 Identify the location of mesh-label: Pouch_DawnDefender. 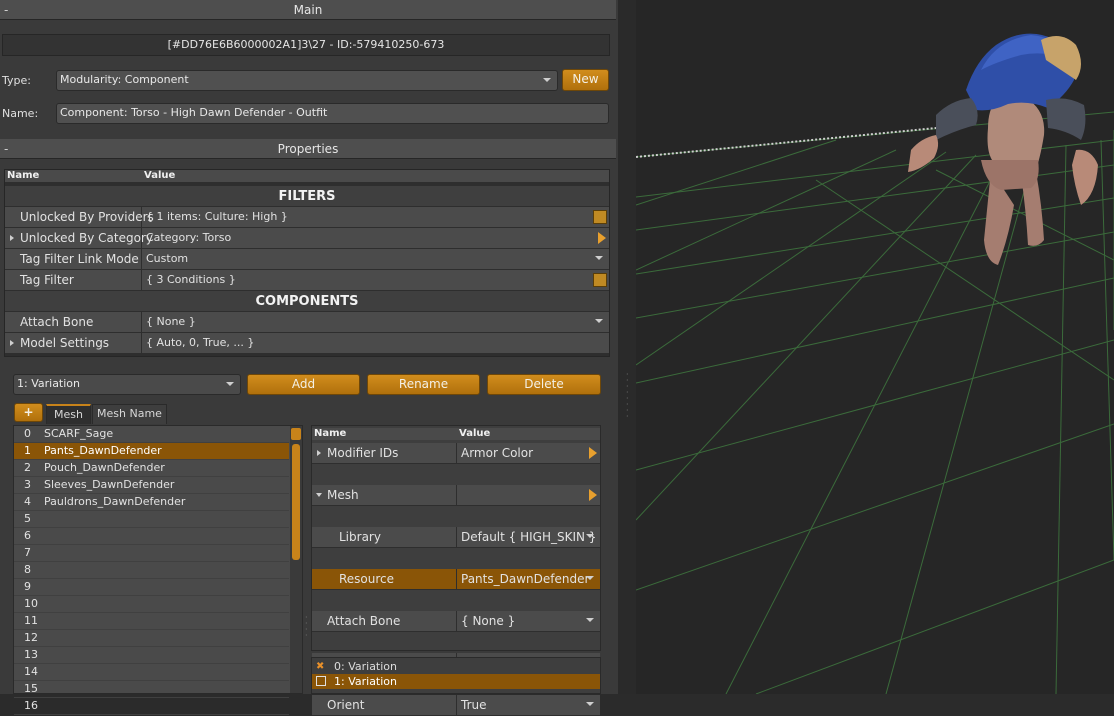
(104, 467).